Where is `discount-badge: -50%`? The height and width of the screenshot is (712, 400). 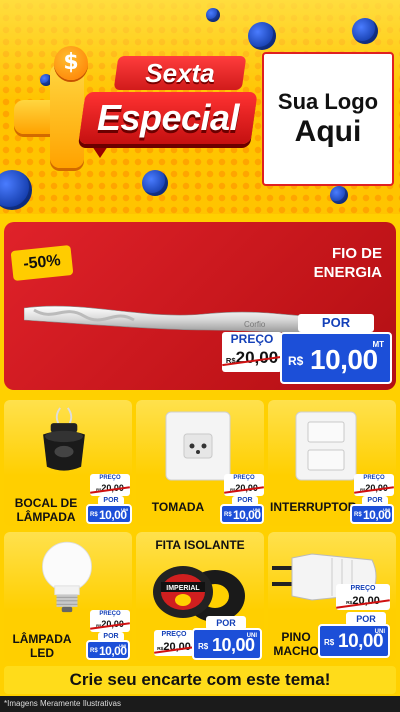 discount-badge: -50% is located at coordinates (42, 263).